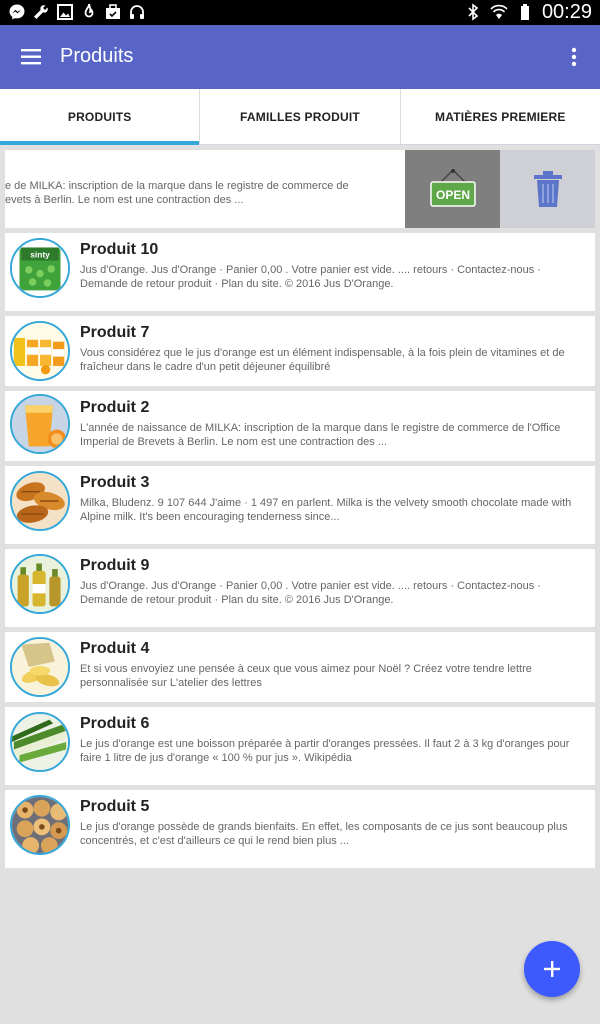 This screenshot has width=600, height=1024. What do you see at coordinates (40, 268) in the screenshot?
I see `product-thumbnail: sinty` at bounding box center [40, 268].